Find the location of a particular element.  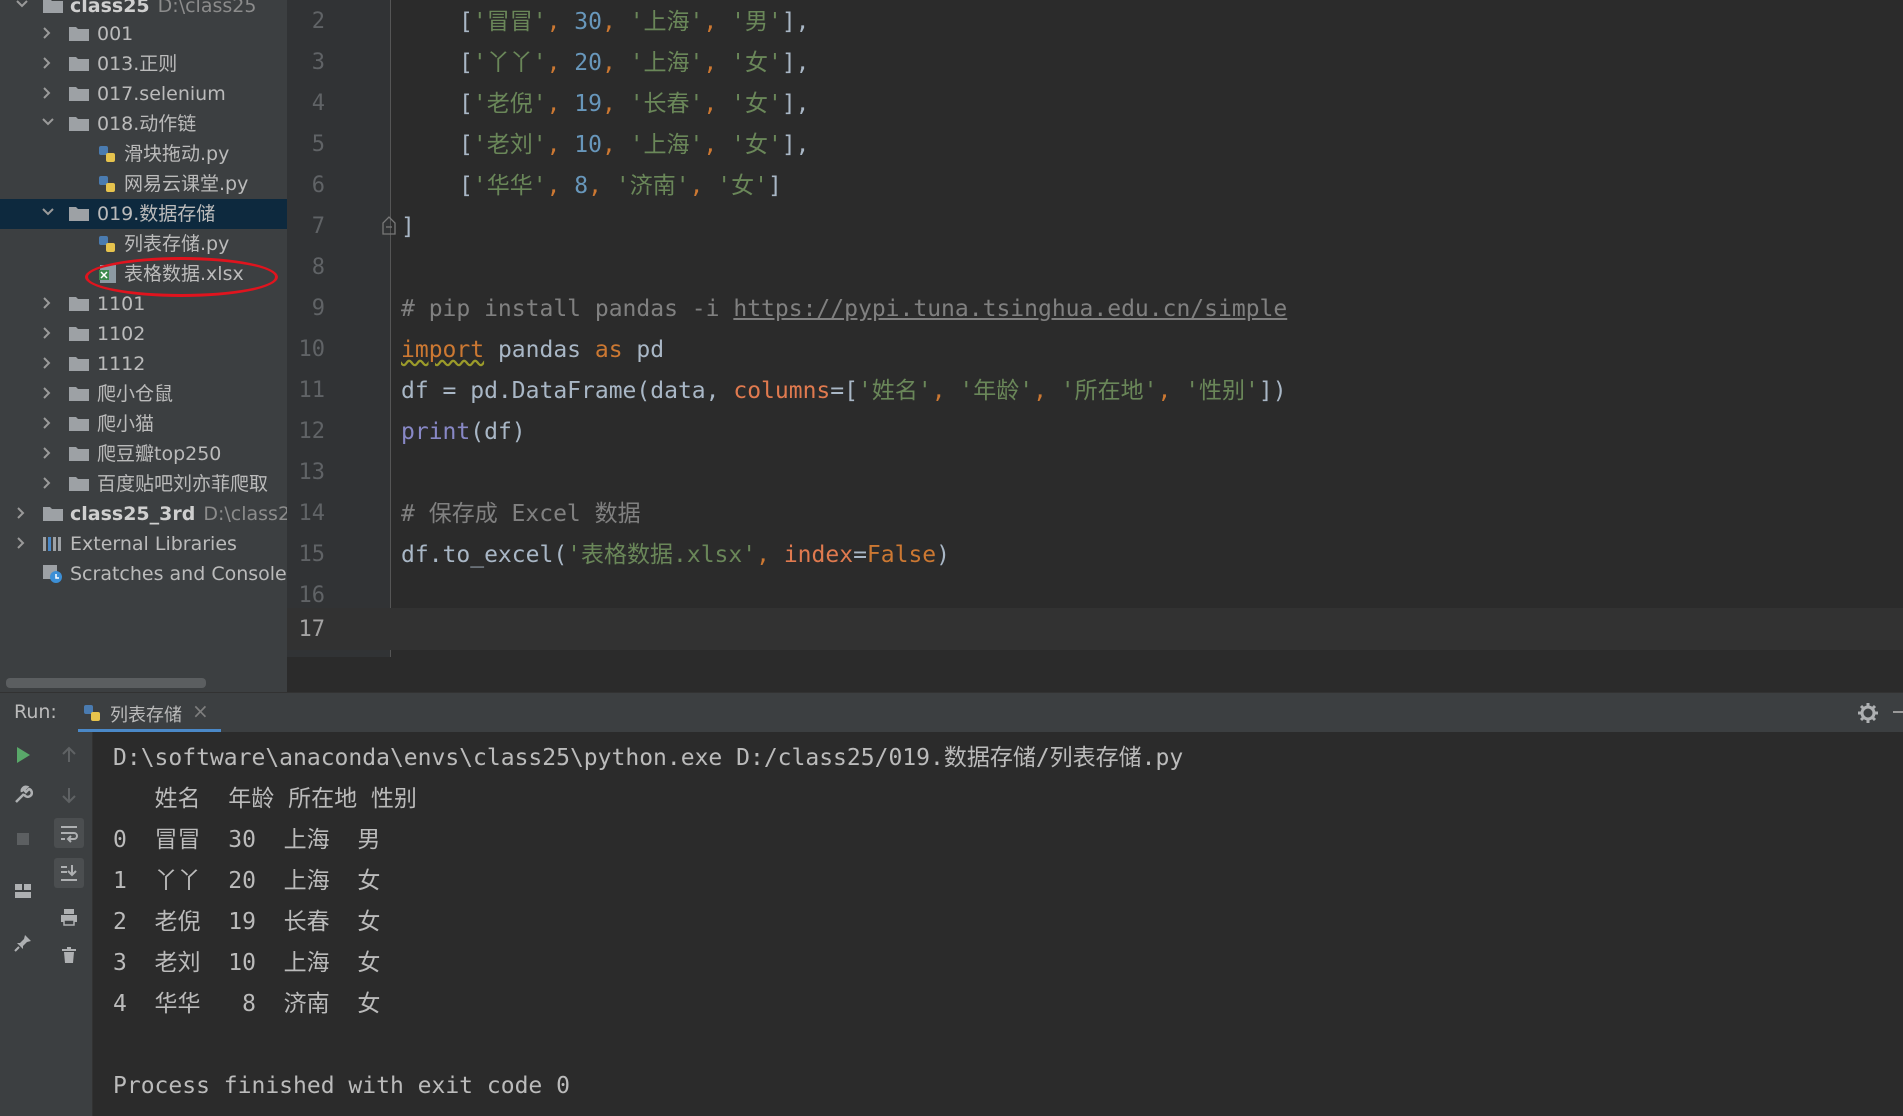

tree-item-folder: 爬豆瓣top250 is located at coordinates (143, 454).